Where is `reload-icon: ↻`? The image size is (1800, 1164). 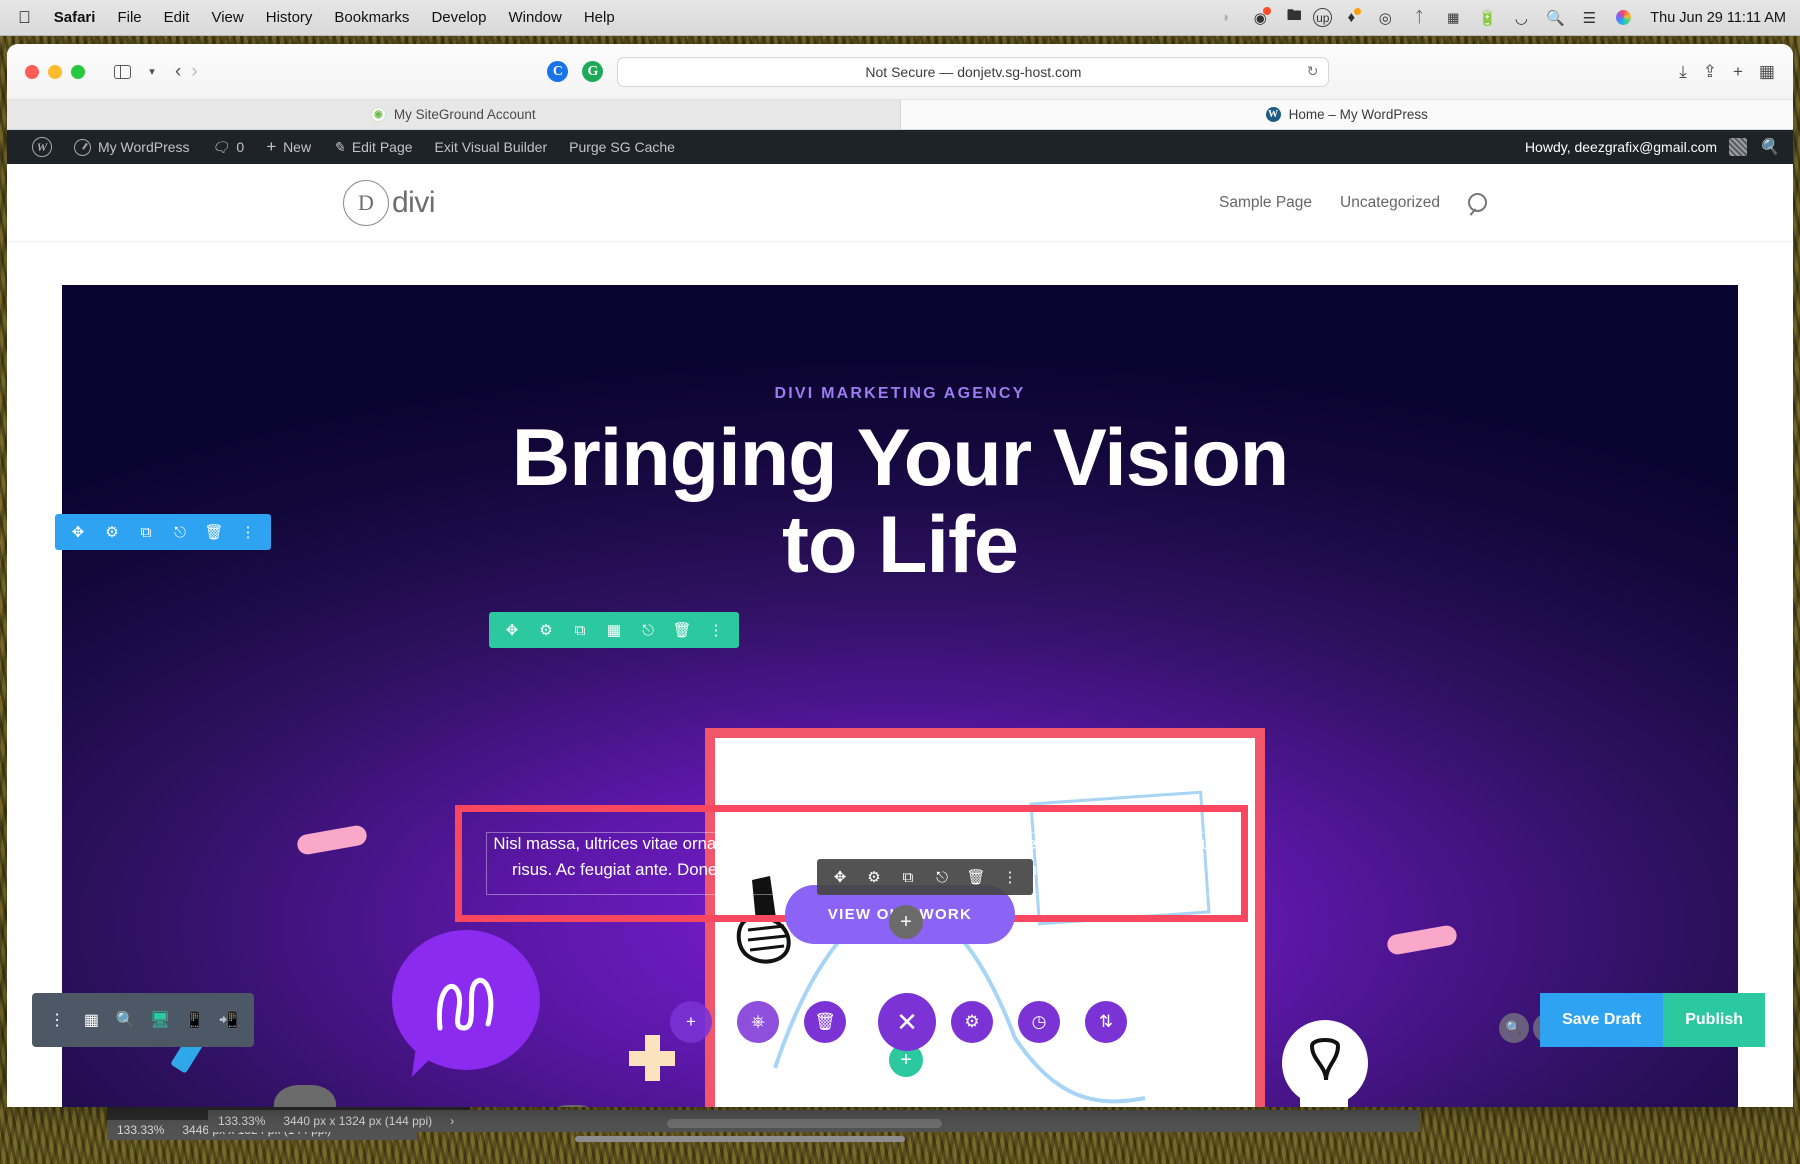
reload-icon: ↻ is located at coordinates (1313, 71).